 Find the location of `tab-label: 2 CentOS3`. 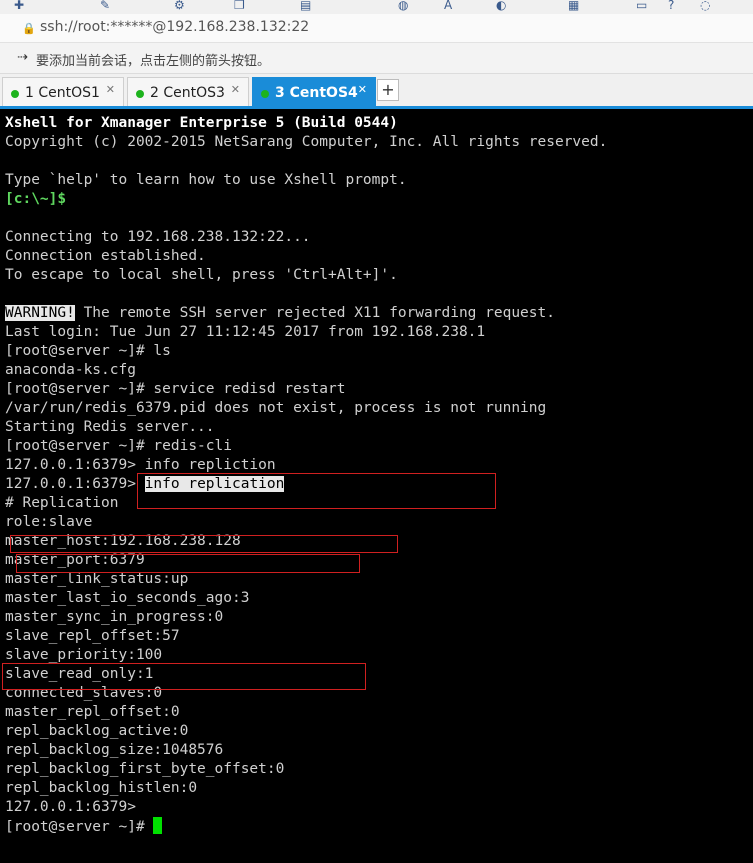

tab-label: 2 CentOS3 is located at coordinates (187, 93).